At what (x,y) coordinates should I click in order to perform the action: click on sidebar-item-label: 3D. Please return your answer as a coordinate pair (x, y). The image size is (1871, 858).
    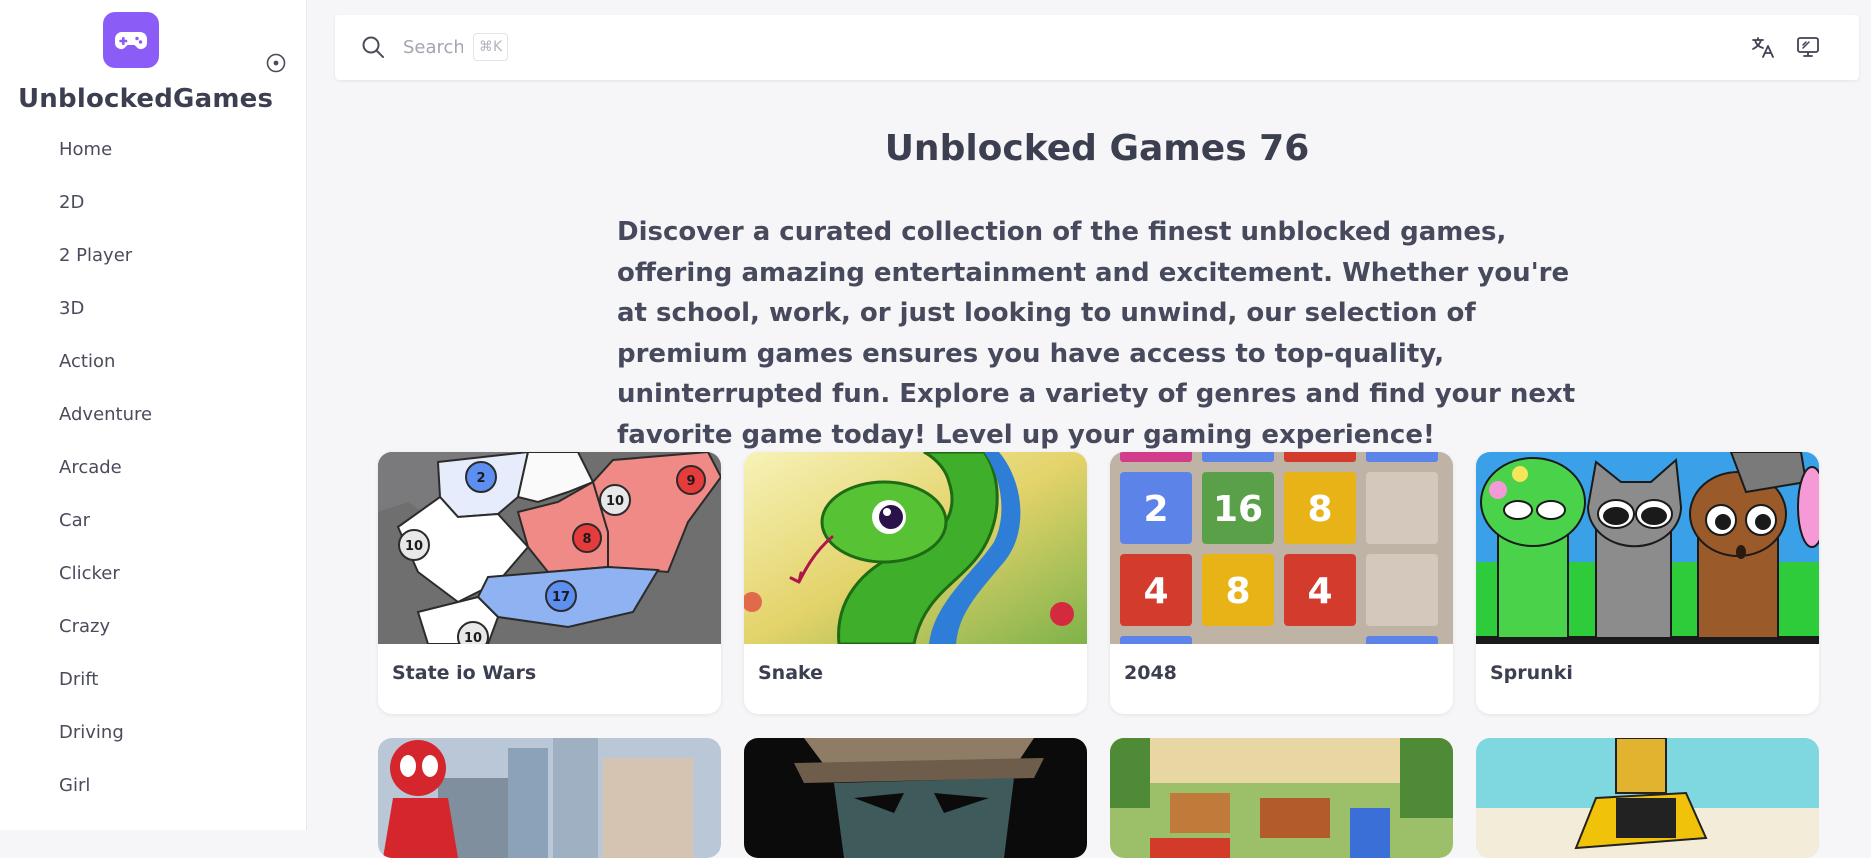
    Looking at the image, I should click on (72, 308).